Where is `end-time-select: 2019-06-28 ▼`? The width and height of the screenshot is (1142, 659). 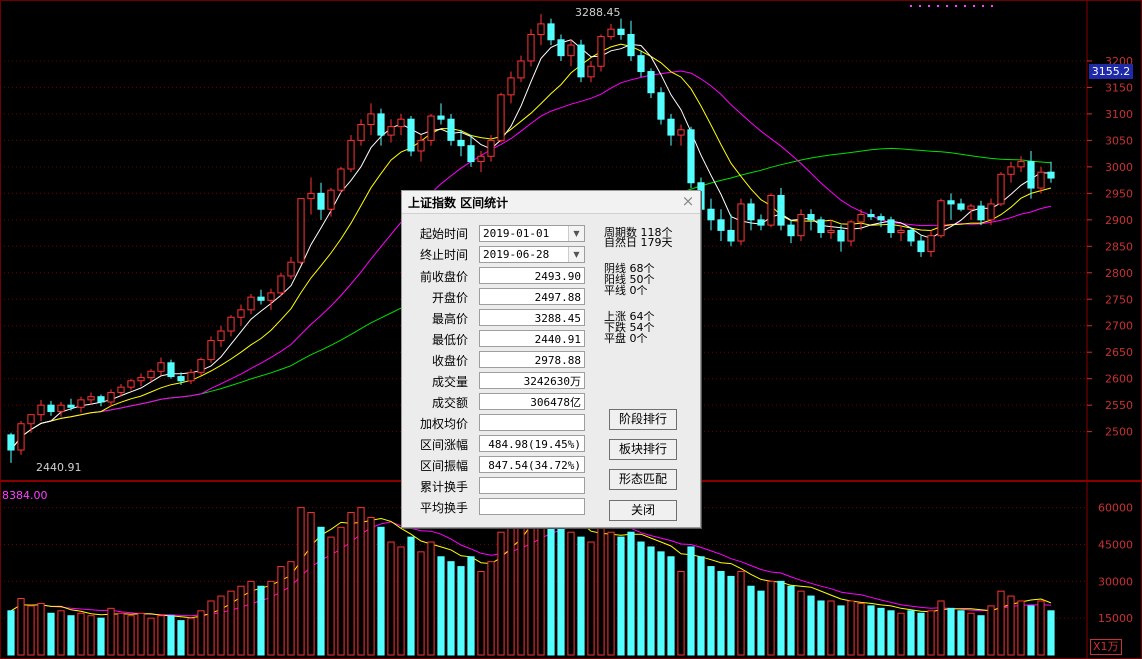 end-time-select: 2019-06-28 ▼ is located at coordinates (532, 254).